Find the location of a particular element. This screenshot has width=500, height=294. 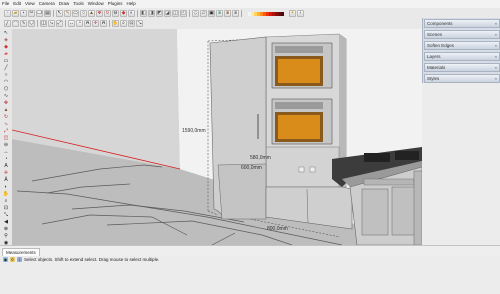

eraser-icon: ▰ is located at coordinates (6, 54).